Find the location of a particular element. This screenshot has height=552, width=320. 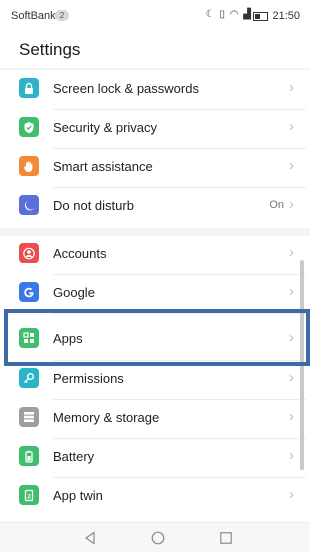

item-label: Do not disturb is located at coordinates (93, 205).